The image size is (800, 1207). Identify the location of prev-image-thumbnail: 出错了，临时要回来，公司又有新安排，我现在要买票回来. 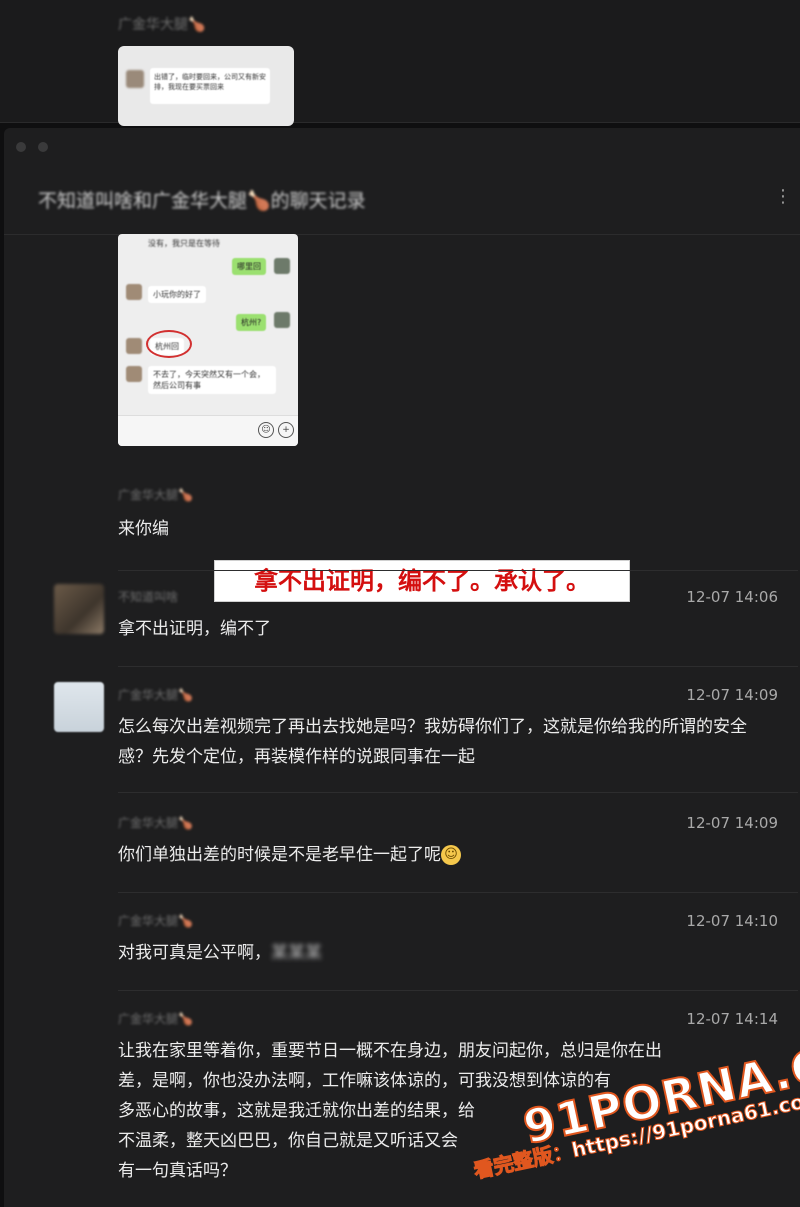
(206, 86).